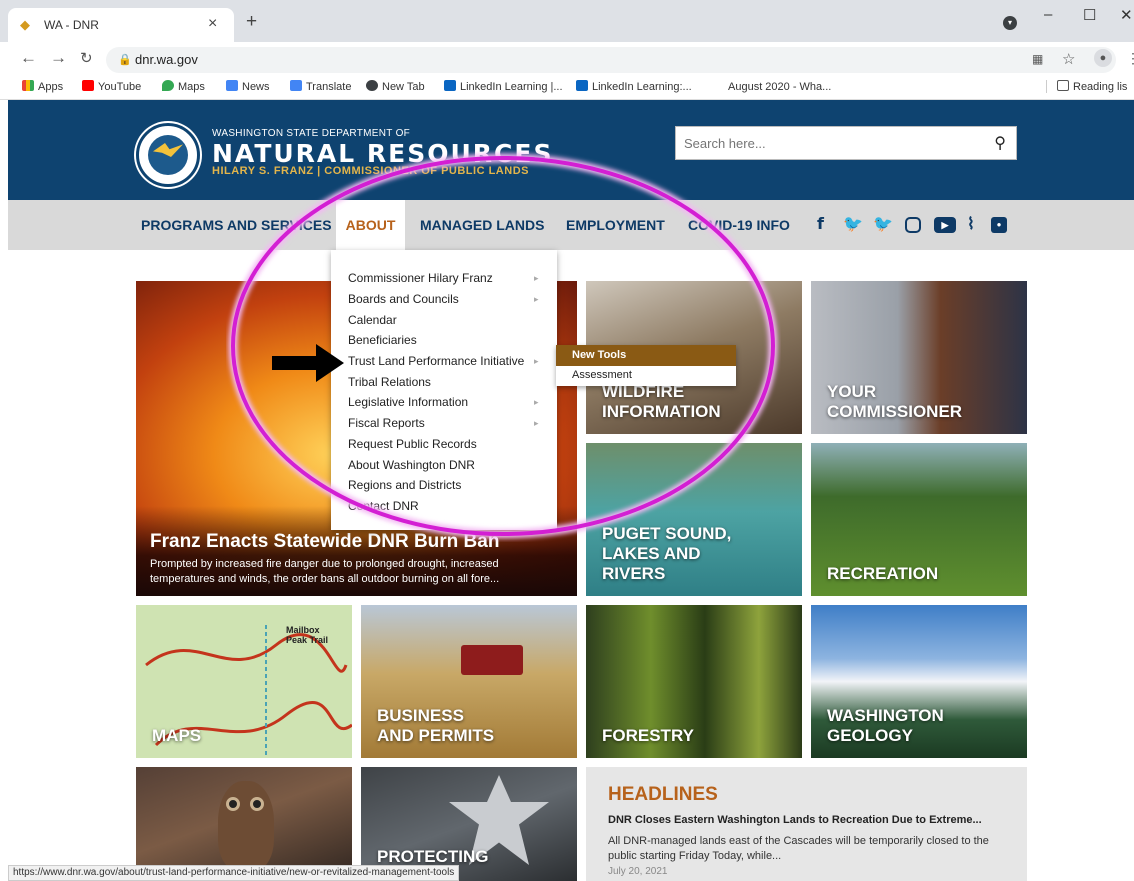  I want to click on translate-icon, so click(296, 85).